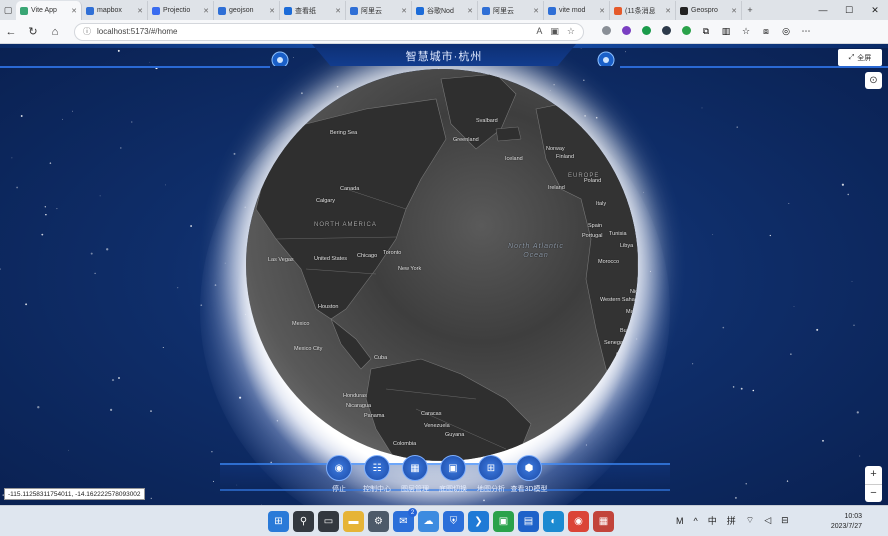 This screenshot has height=536, width=888. I want to click on browser-tab: Vite App ✕, so click(49, 10).